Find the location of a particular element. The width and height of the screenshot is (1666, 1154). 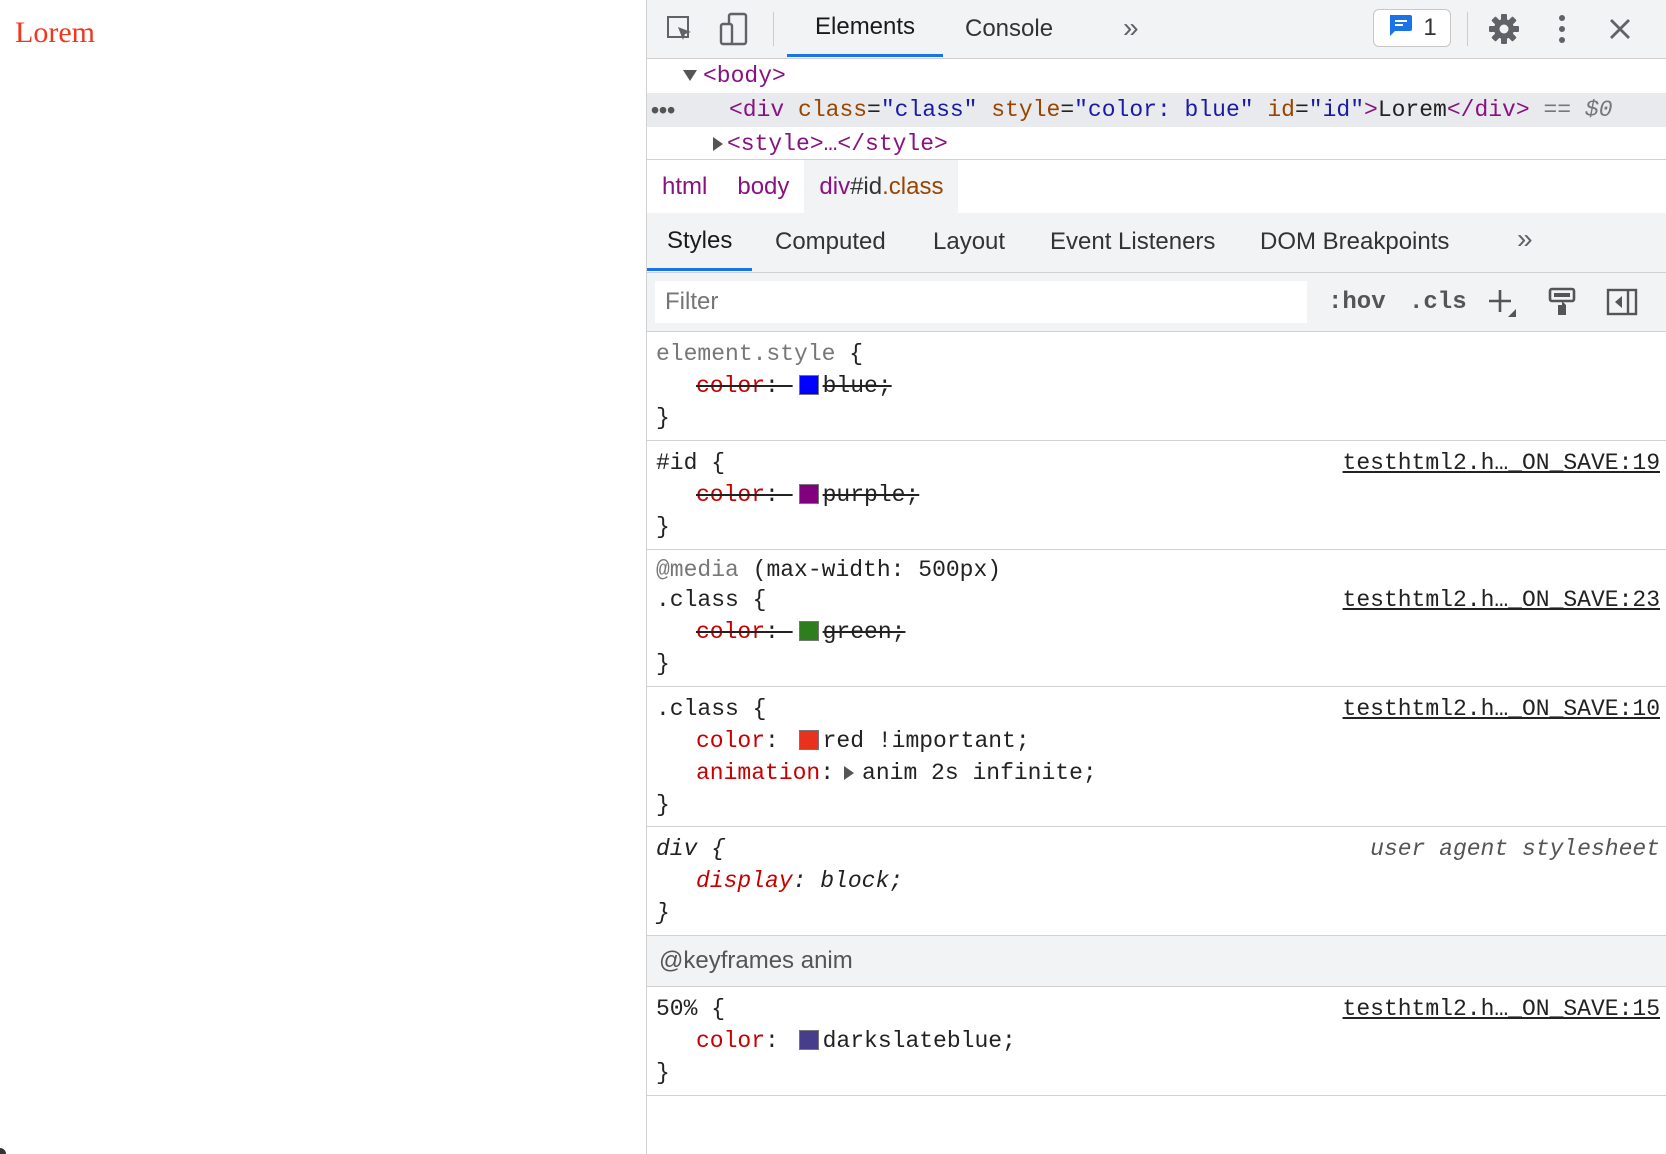

media-keyword: @media is located at coordinates (697, 570).